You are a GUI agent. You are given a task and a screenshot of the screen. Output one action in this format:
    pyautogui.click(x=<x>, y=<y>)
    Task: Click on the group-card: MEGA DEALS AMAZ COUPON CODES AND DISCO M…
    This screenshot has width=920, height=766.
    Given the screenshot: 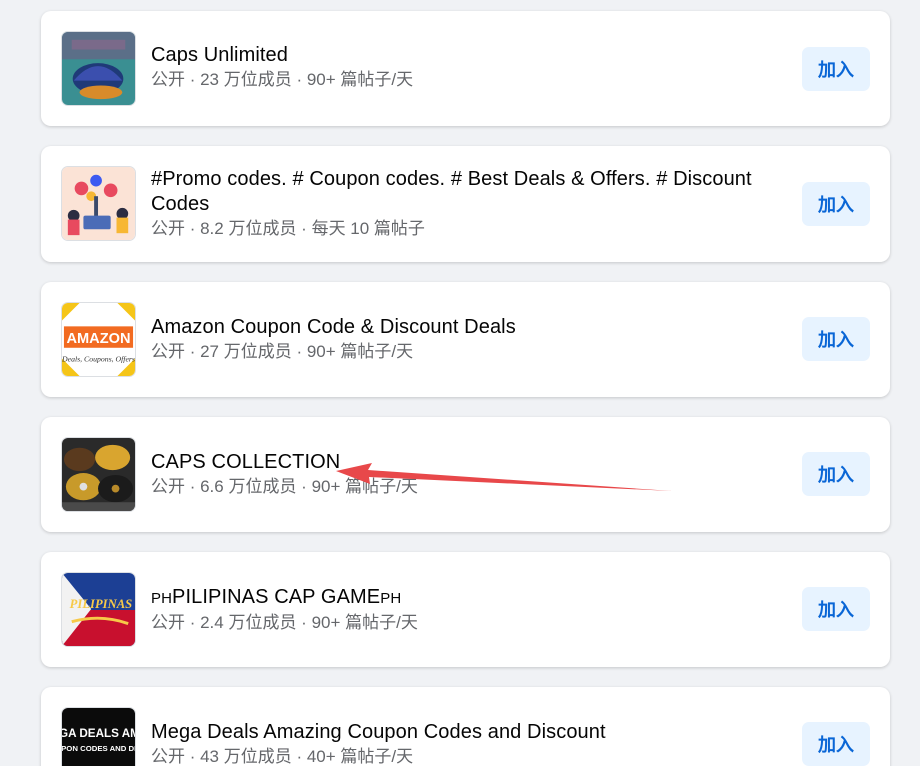 What is the action you would take?
    pyautogui.click(x=465, y=726)
    